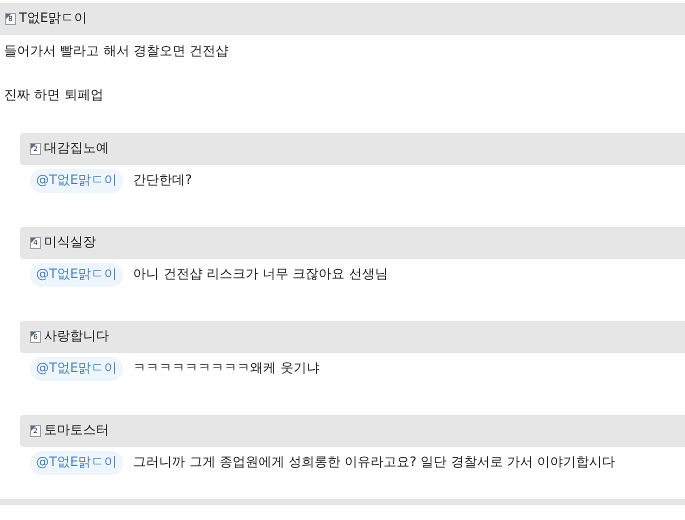 The image size is (685, 520). I want to click on reply-text: 간단한데?, so click(162, 181).